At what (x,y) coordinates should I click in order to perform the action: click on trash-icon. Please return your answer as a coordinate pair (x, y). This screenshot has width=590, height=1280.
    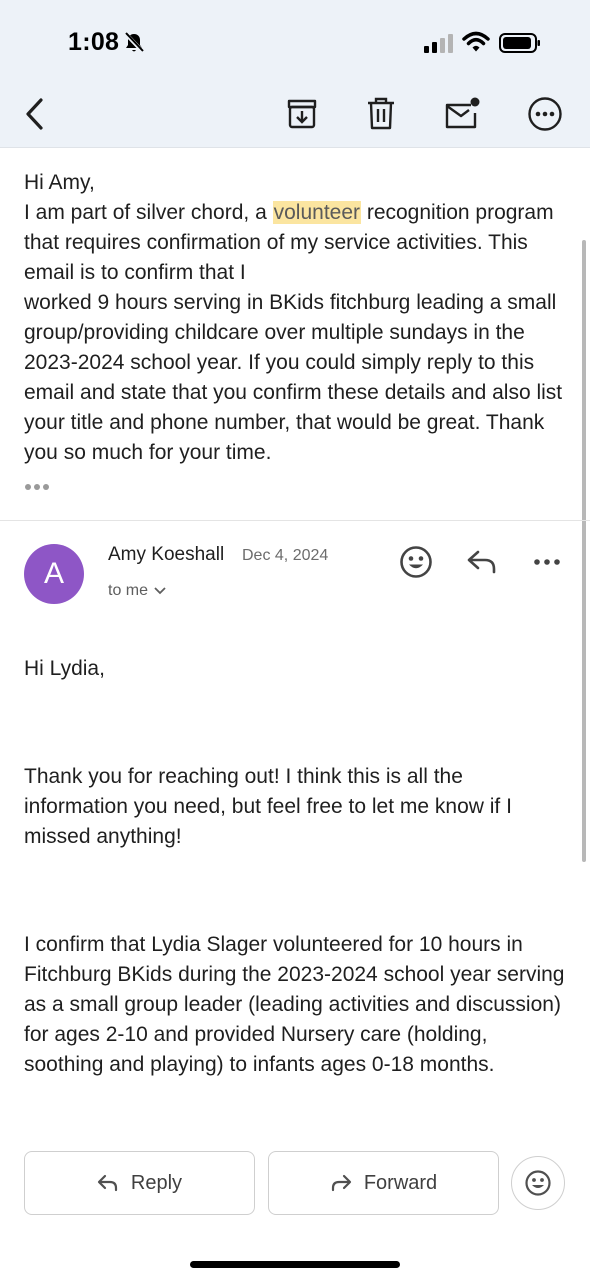
    Looking at the image, I should click on (381, 113).